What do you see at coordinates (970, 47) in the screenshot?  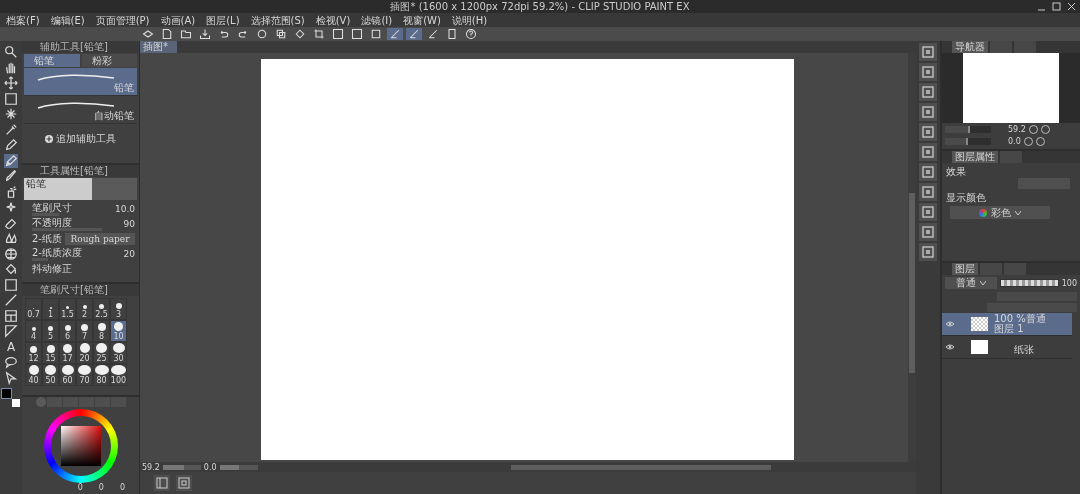 I see `navigator-tab: 导航器` at bounding box center [970, 47].